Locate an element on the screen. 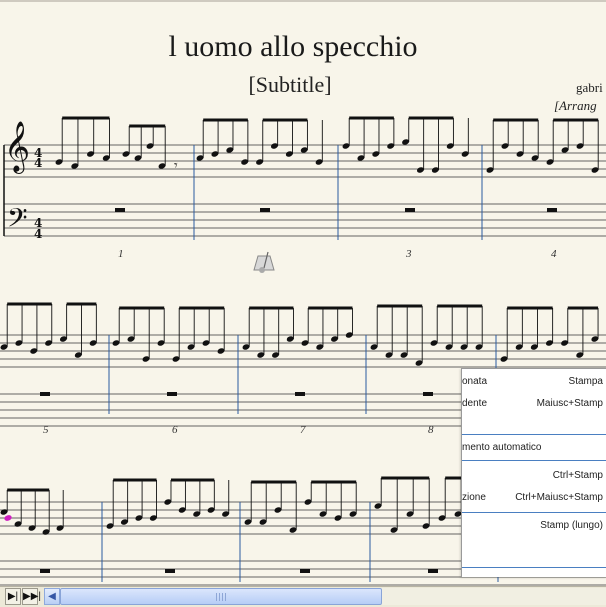 Image resolution: width=606 pixels, height=607 pixels. first-page-button: ▶| is located at coordinates (13, 596).